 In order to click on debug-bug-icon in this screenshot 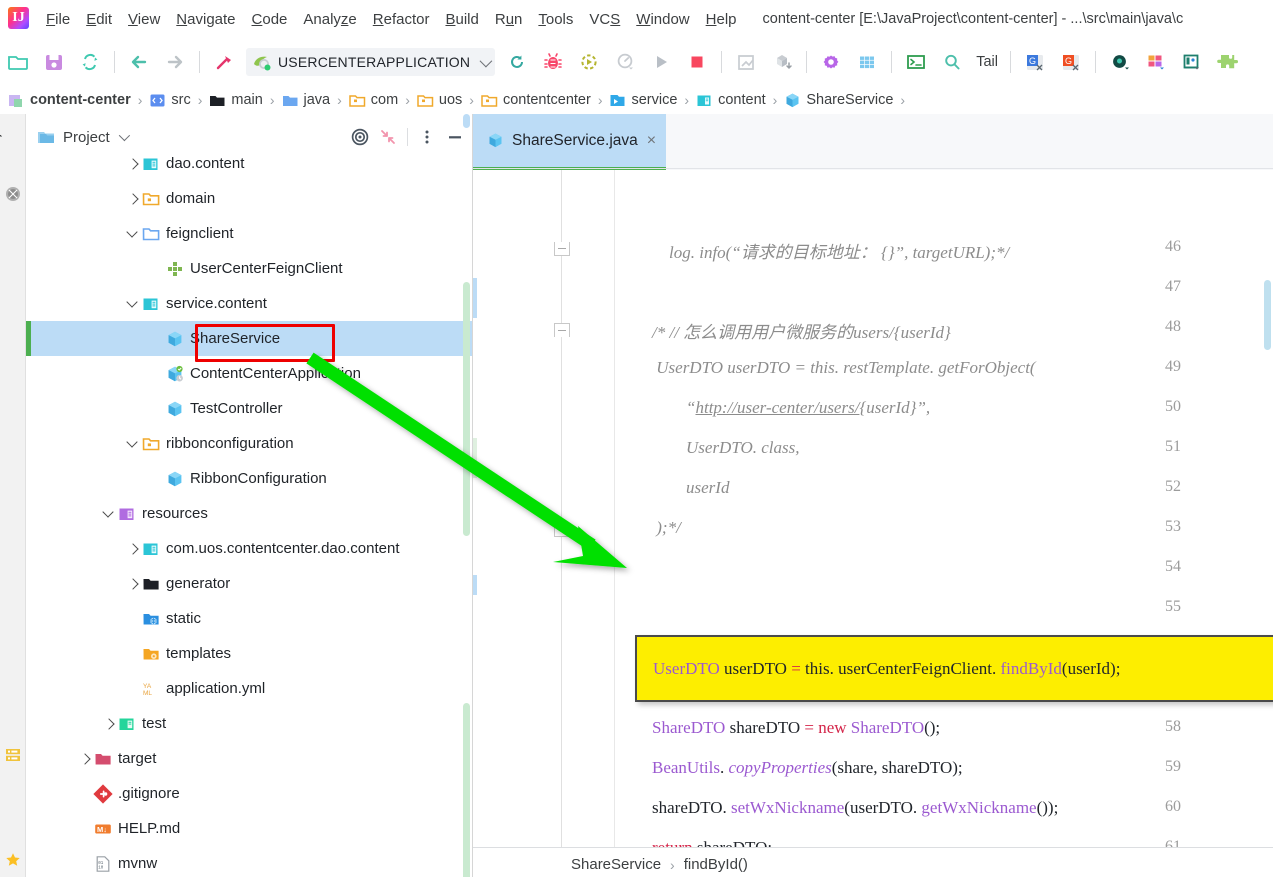, I will do `click(553, 62)`.